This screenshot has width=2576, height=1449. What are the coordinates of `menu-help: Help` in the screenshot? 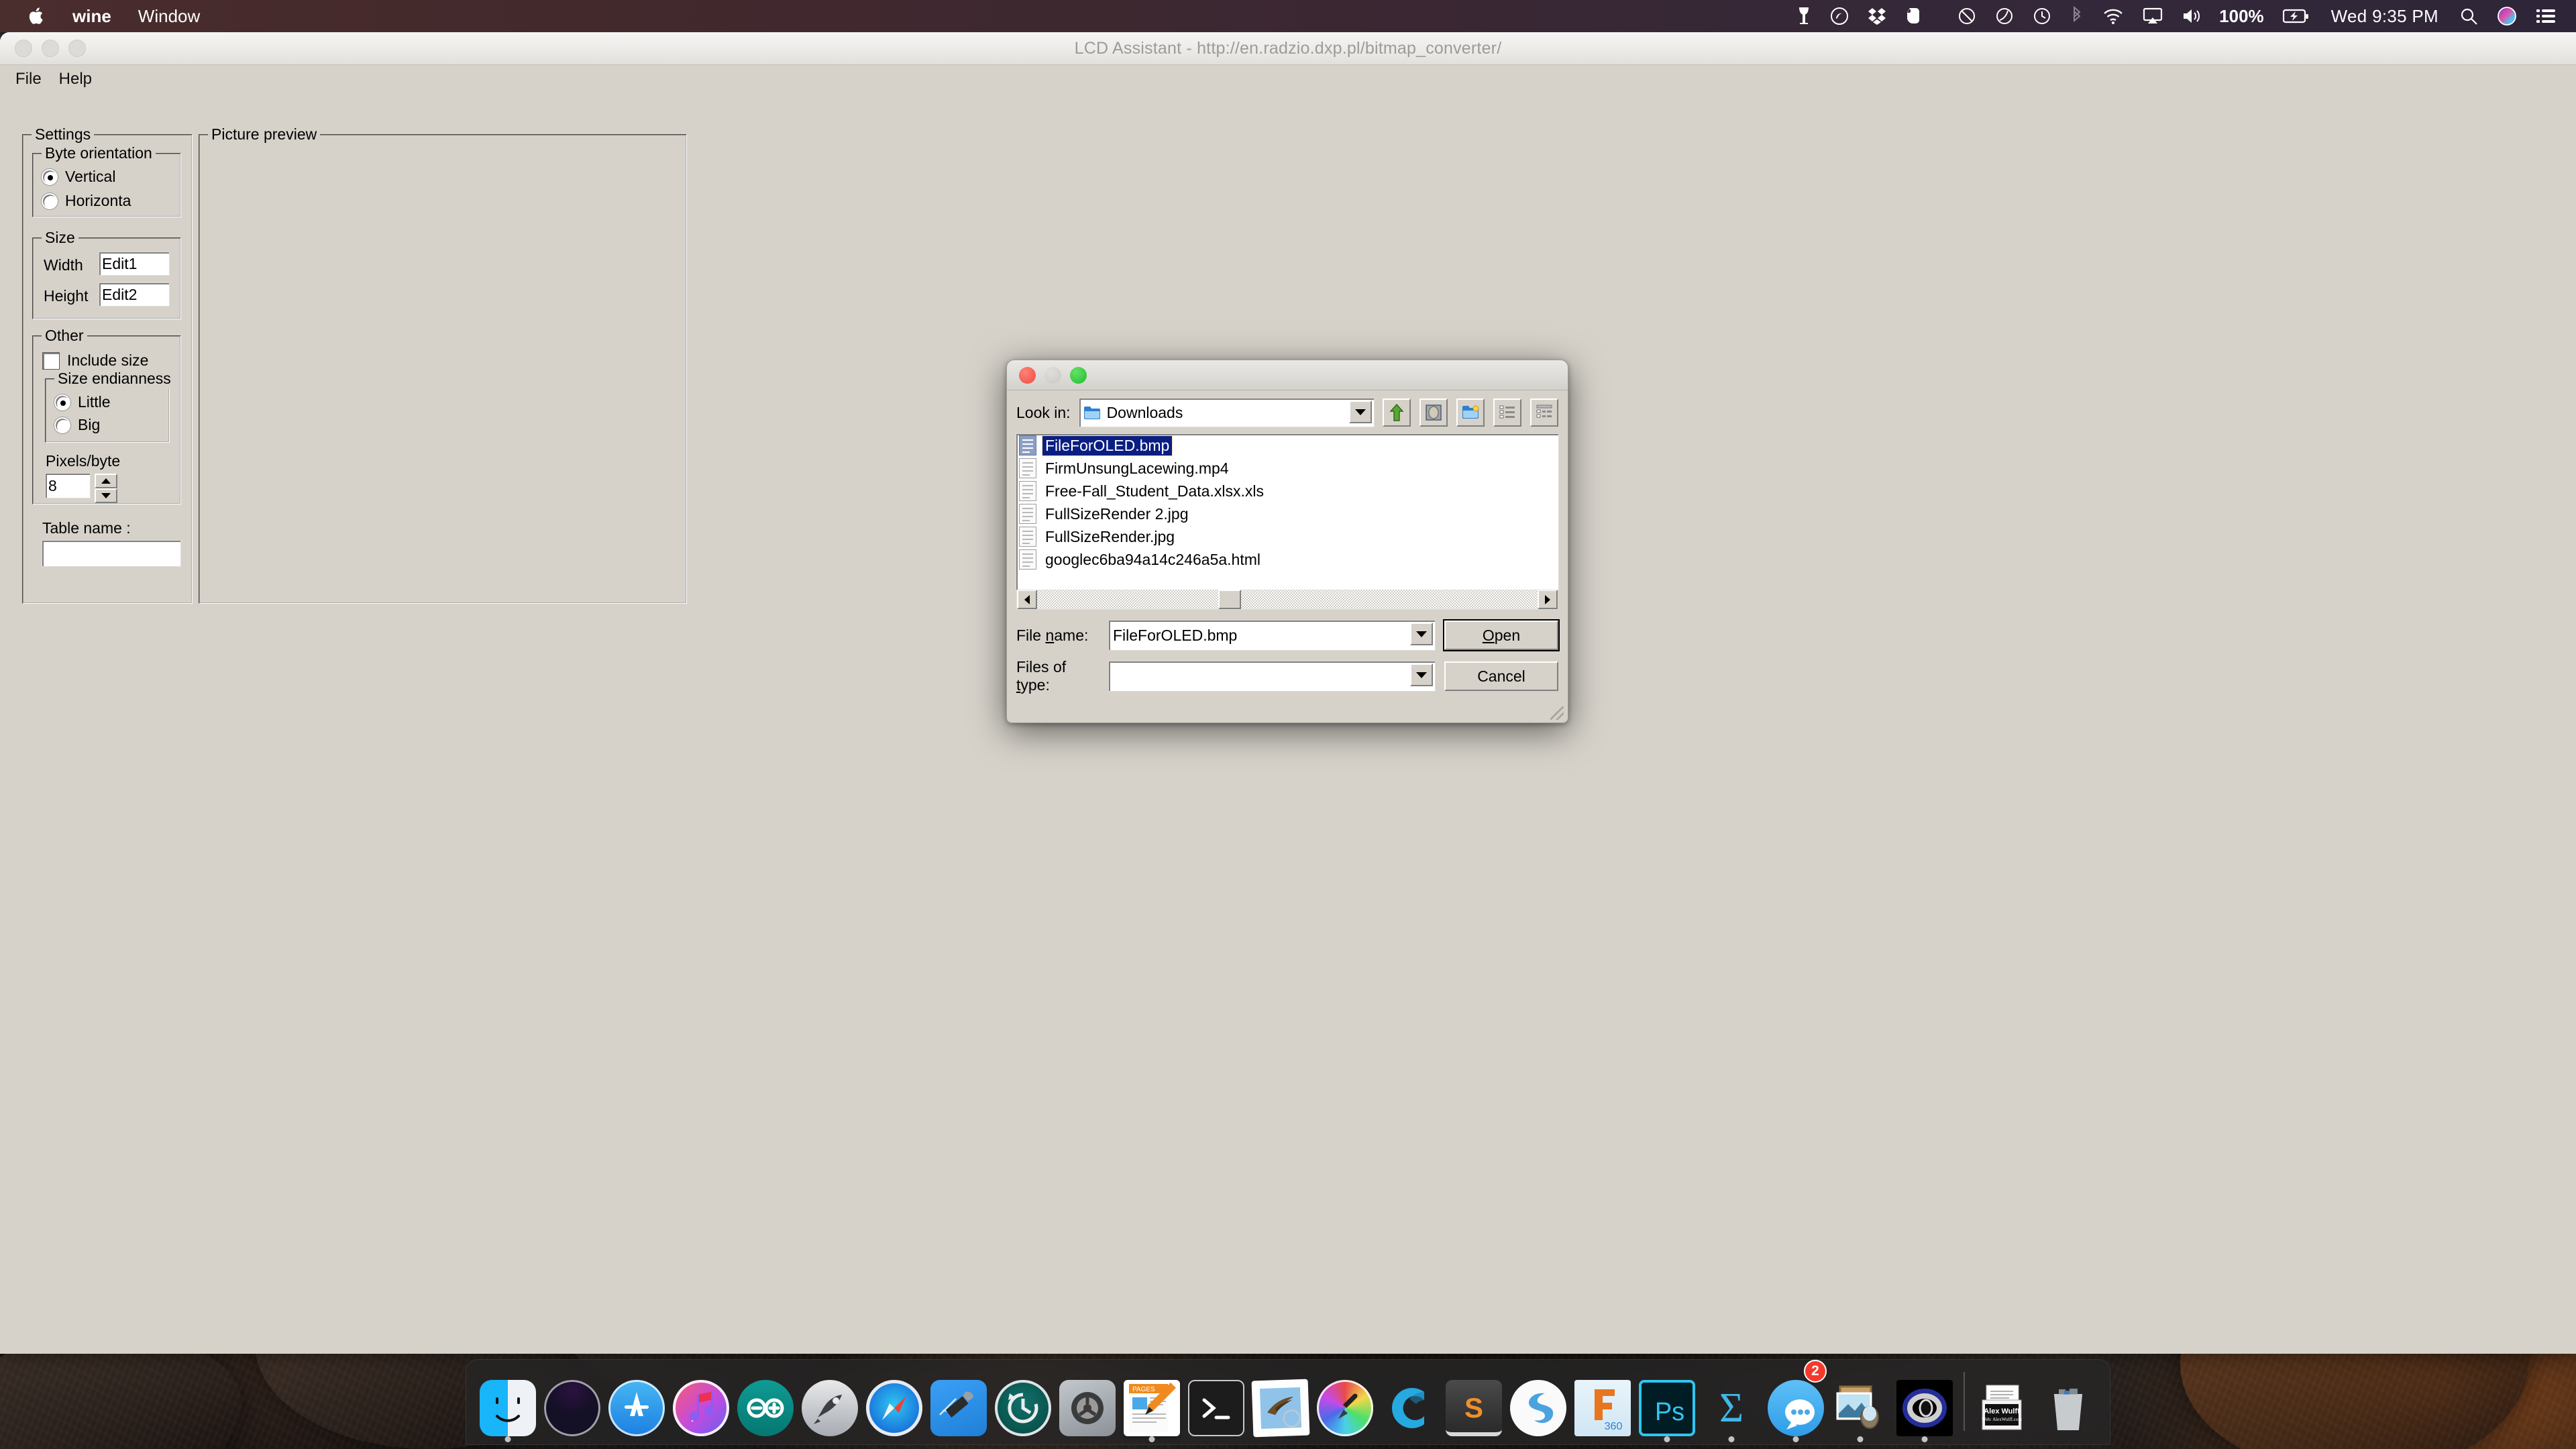 It's located at (75, 79).